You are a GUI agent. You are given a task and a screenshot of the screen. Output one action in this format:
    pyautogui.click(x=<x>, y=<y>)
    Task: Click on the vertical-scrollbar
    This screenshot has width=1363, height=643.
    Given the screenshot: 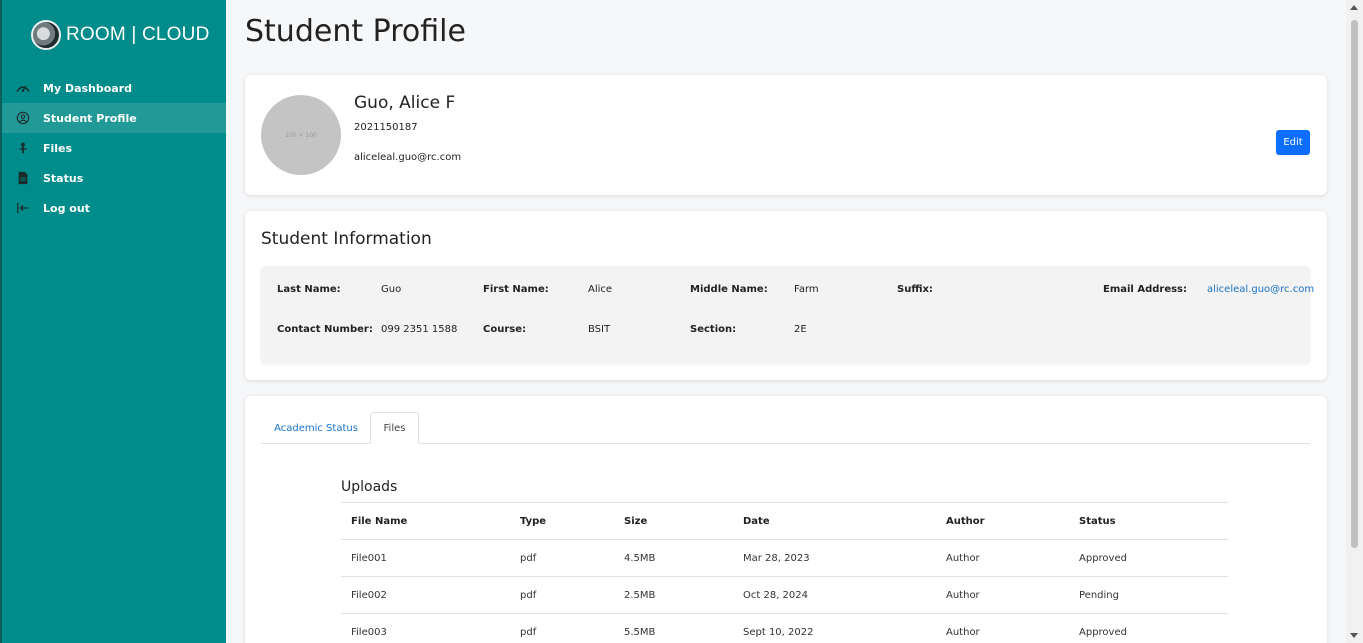 What is the action you would take?
    pyautogui.click(x=1354, y=321)
    